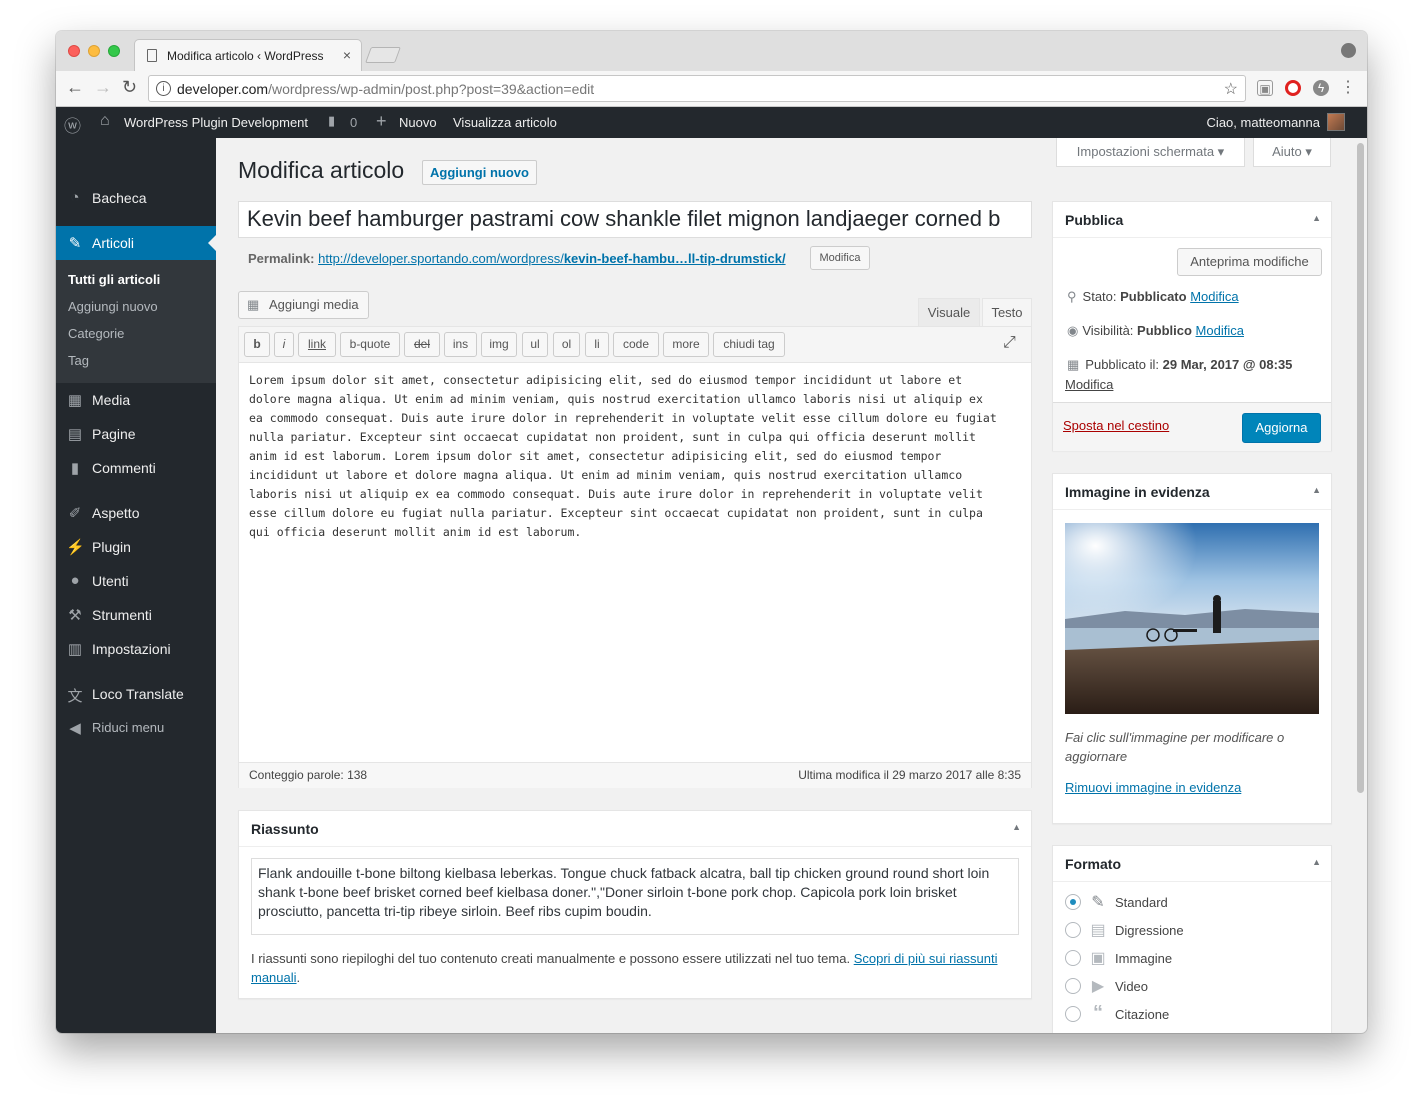 This screenshot has height=1113, width=1423. I want to click on format-radio-standard, so click(1073, 902).